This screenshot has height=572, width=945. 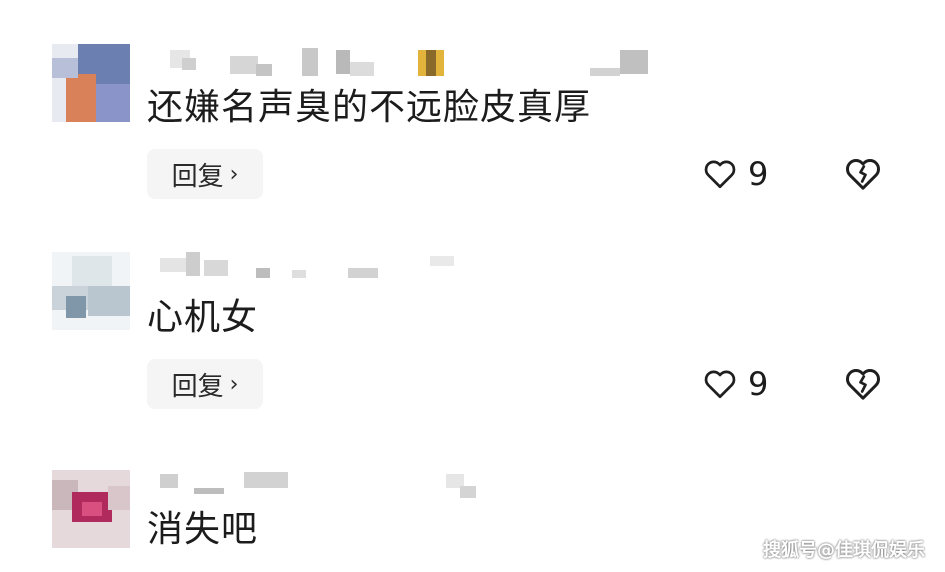 What do you see at coordinates (369, 107) in the screenshot?
I see `comment-text: 还嫌名声臭的不远脸皮真厚` at bounding box center [369, 107].